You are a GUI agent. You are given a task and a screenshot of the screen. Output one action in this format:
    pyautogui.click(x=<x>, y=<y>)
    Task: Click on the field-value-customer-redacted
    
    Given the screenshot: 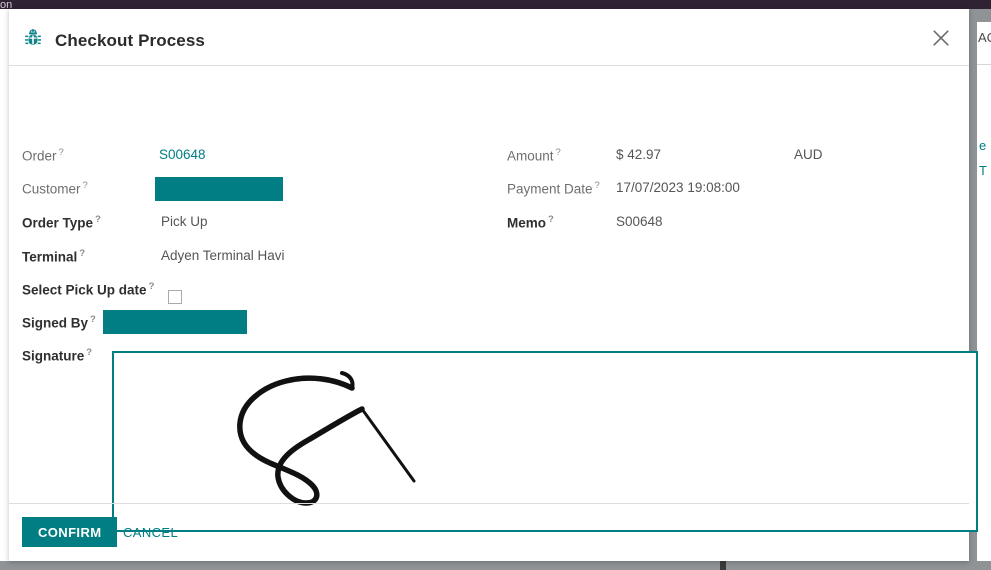 What is the action you would take?
    pyautogui.click(x=219, y=189)
    